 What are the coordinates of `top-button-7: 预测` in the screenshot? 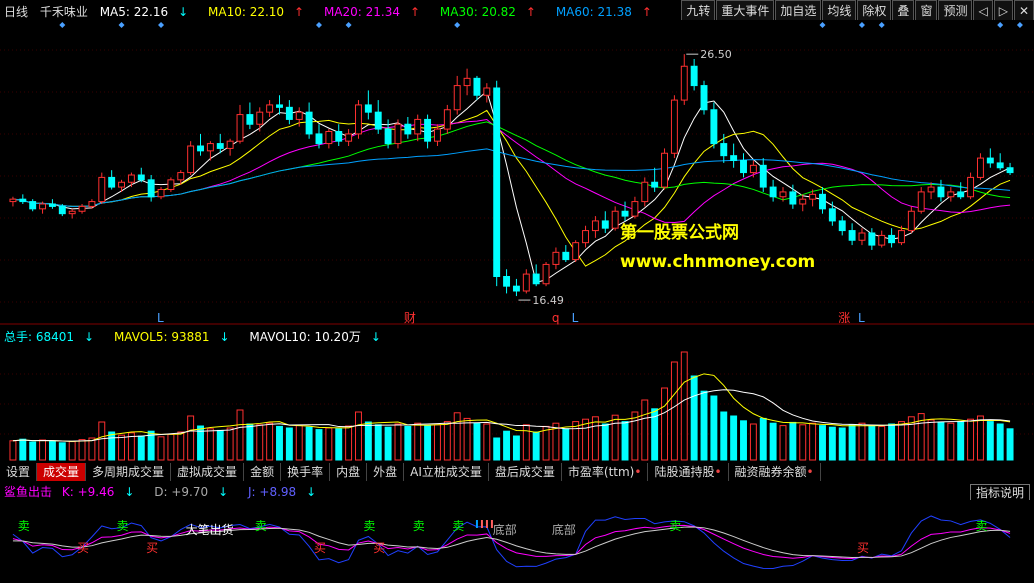 It's located at (955, 11).